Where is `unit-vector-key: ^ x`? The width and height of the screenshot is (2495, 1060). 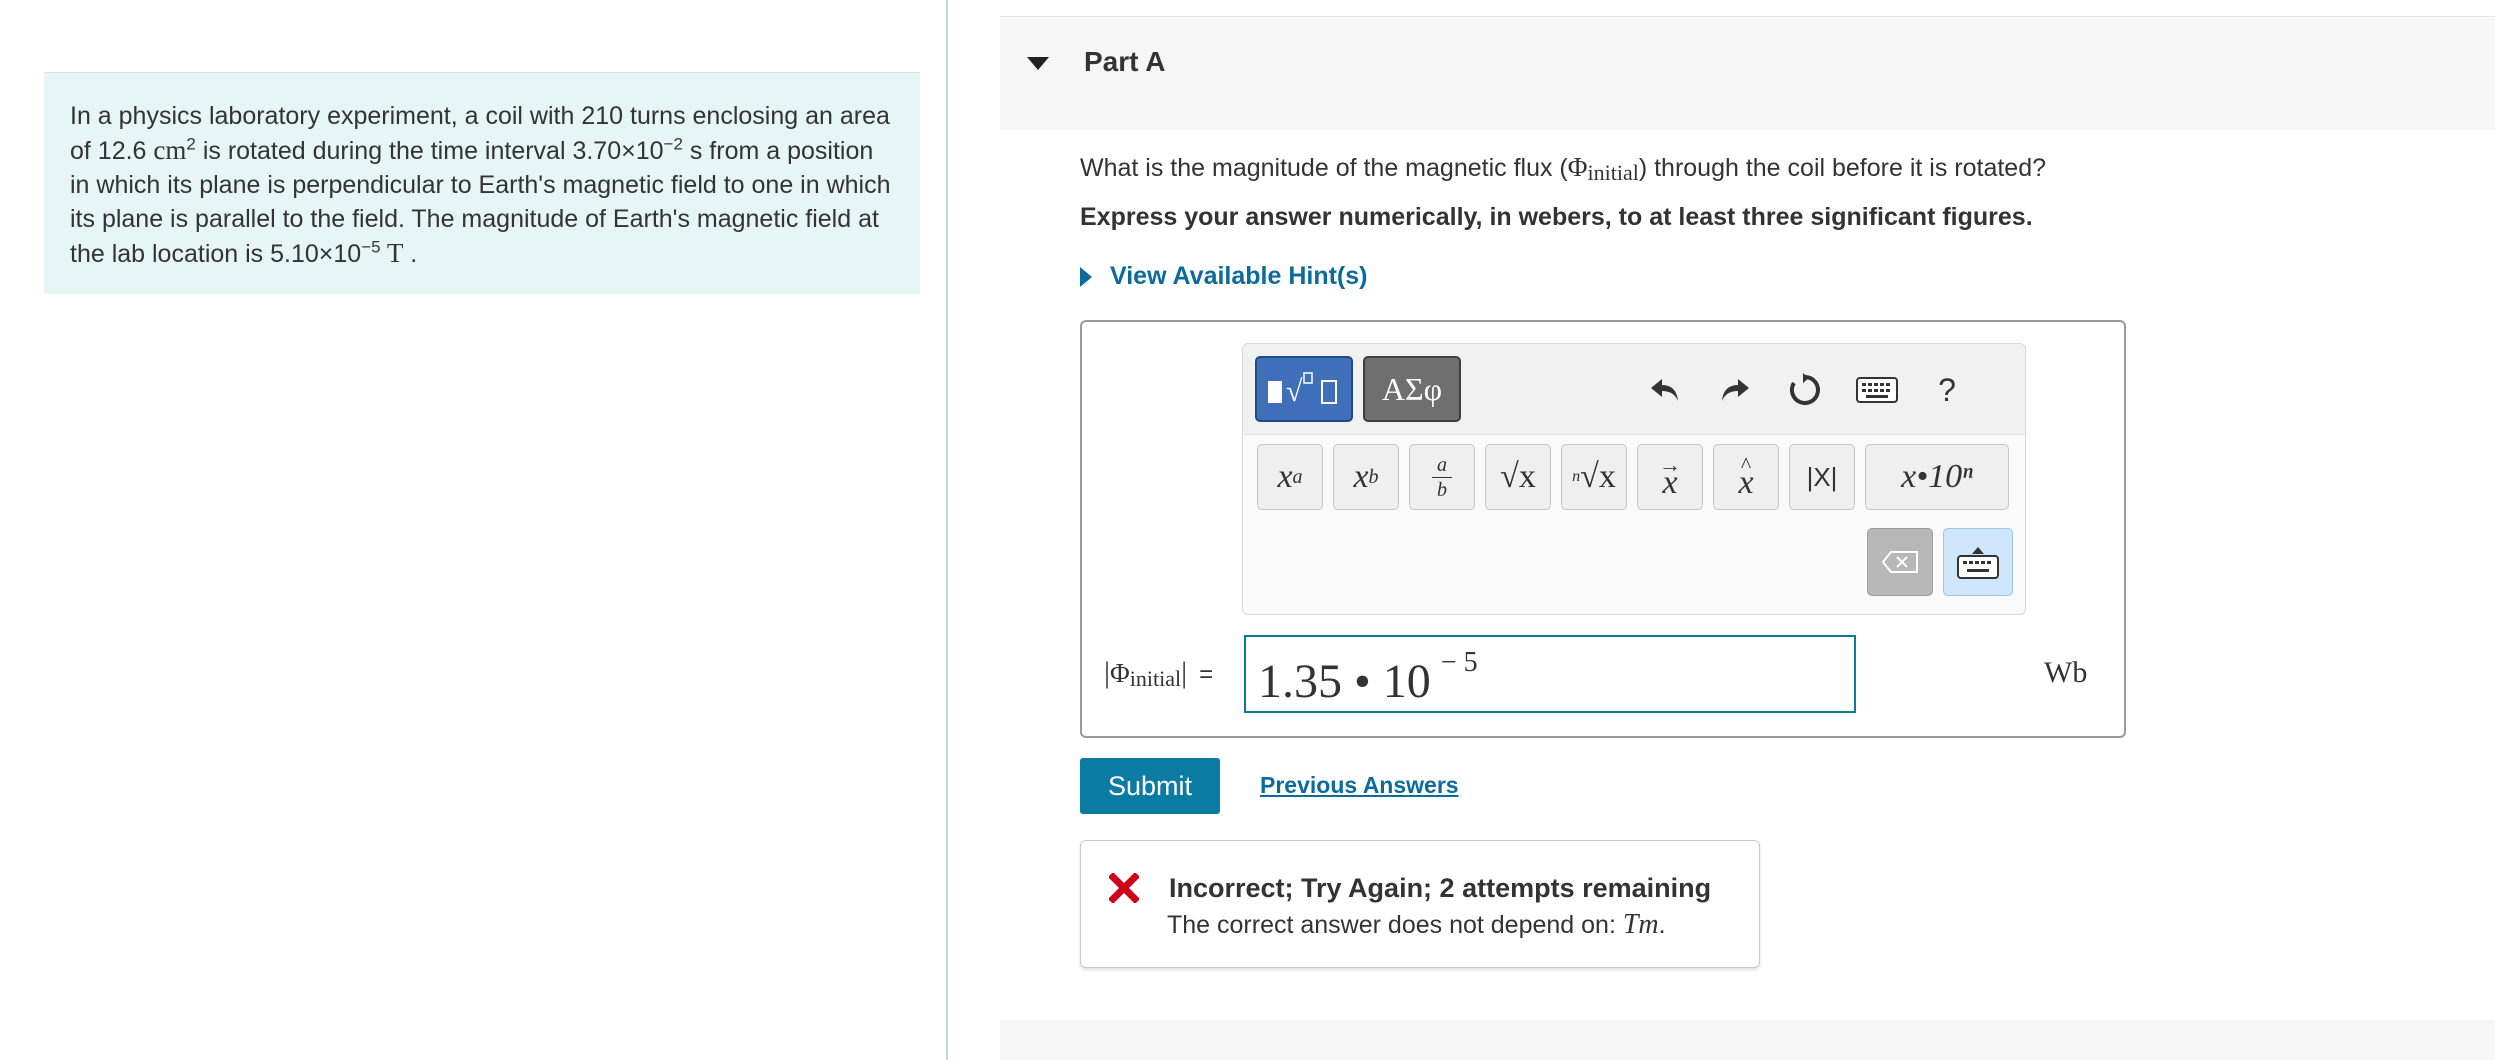 unit-vector-key: ^ x is located at coordinates (1746, 477).